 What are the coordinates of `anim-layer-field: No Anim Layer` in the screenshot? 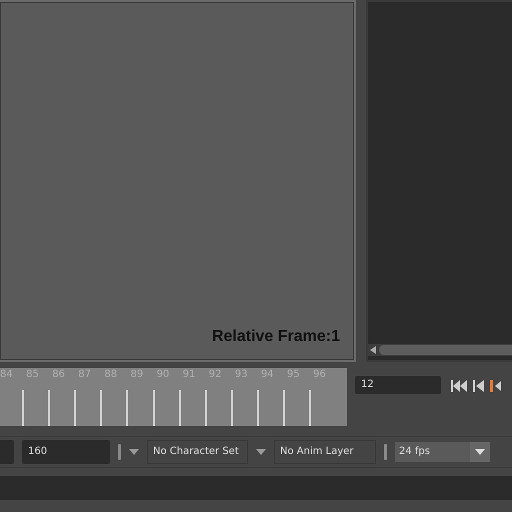 It's located at (325, 452).